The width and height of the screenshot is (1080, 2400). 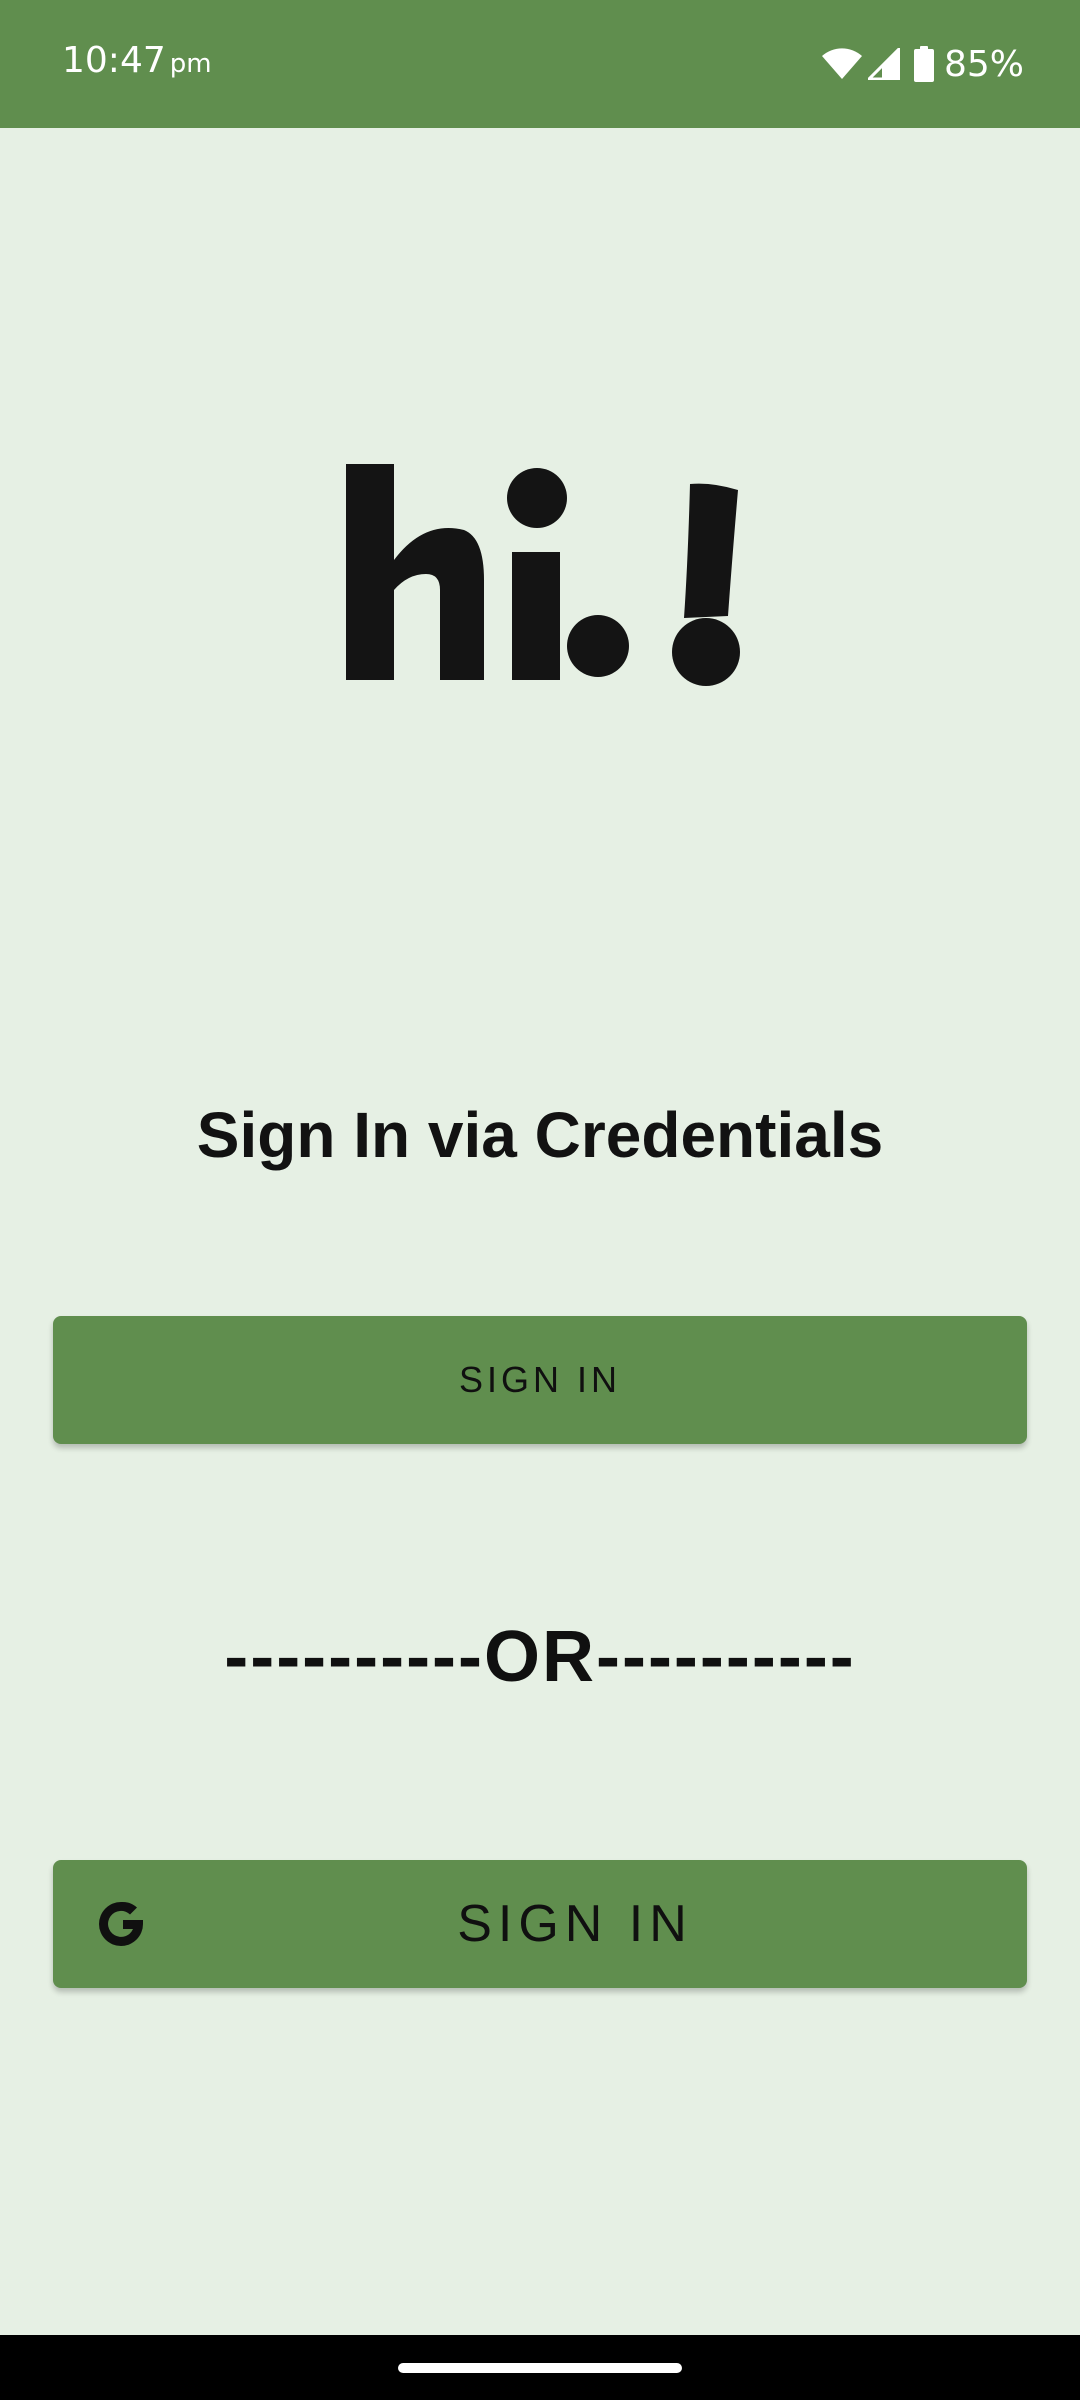 I want to click on google-sign-in-label: SIGN IN, so click(x=575, y=1924).